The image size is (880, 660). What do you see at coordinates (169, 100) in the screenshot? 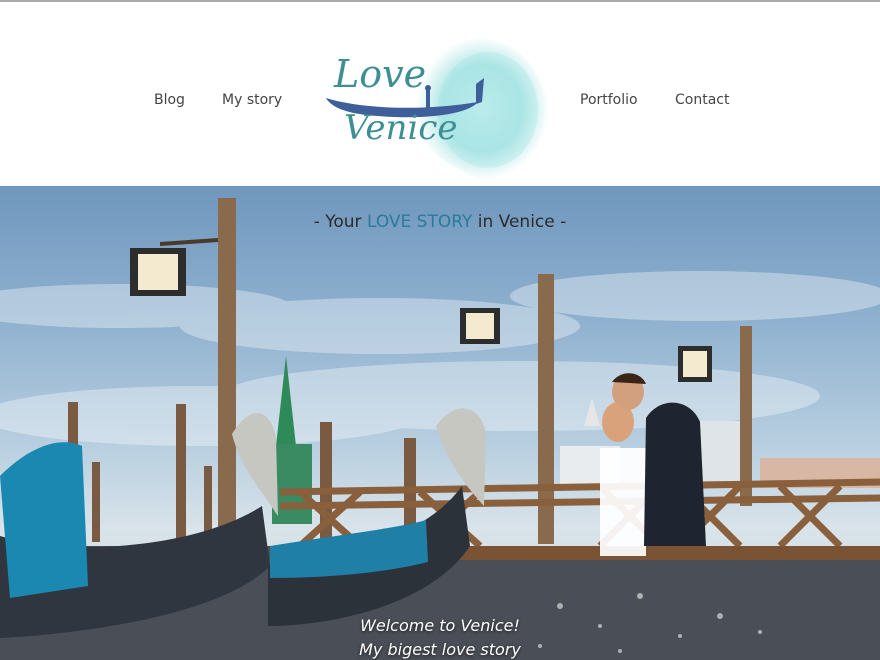
I see `nav-link-blog: Blog` at bounding box center [169, 100].